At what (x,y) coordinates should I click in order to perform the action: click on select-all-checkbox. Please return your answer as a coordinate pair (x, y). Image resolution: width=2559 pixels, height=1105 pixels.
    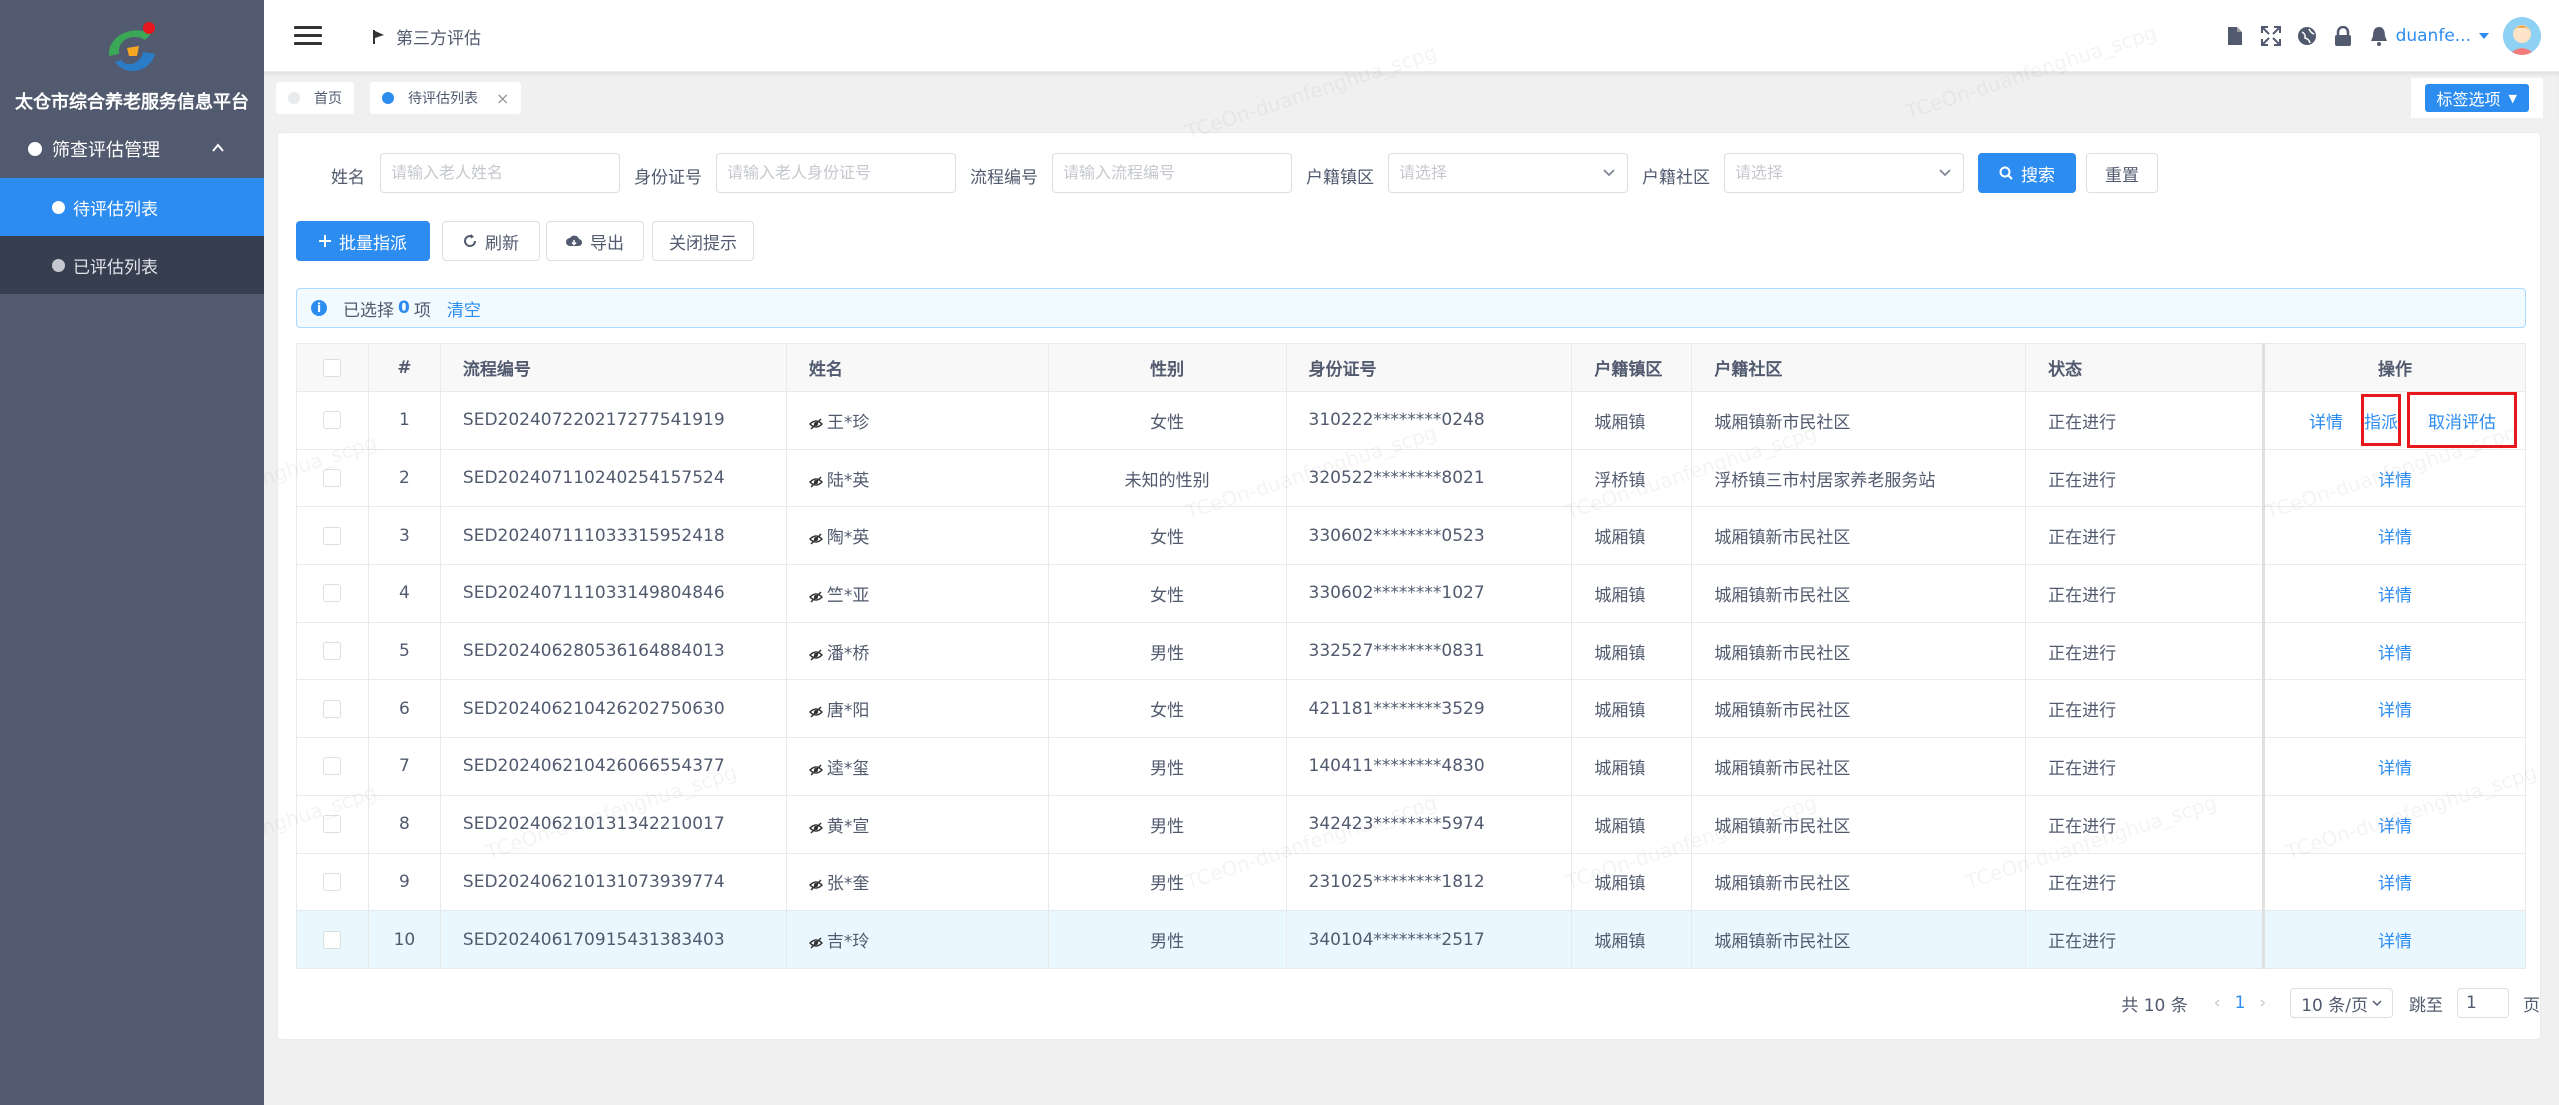
    Looking at the image, I should click on (332, 367).